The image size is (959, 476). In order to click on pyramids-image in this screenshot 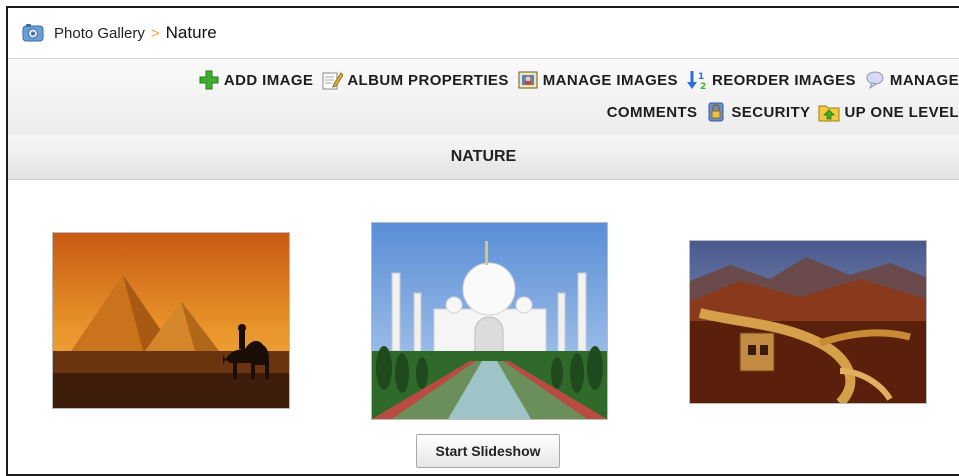, I will do `click(171, 320)`.